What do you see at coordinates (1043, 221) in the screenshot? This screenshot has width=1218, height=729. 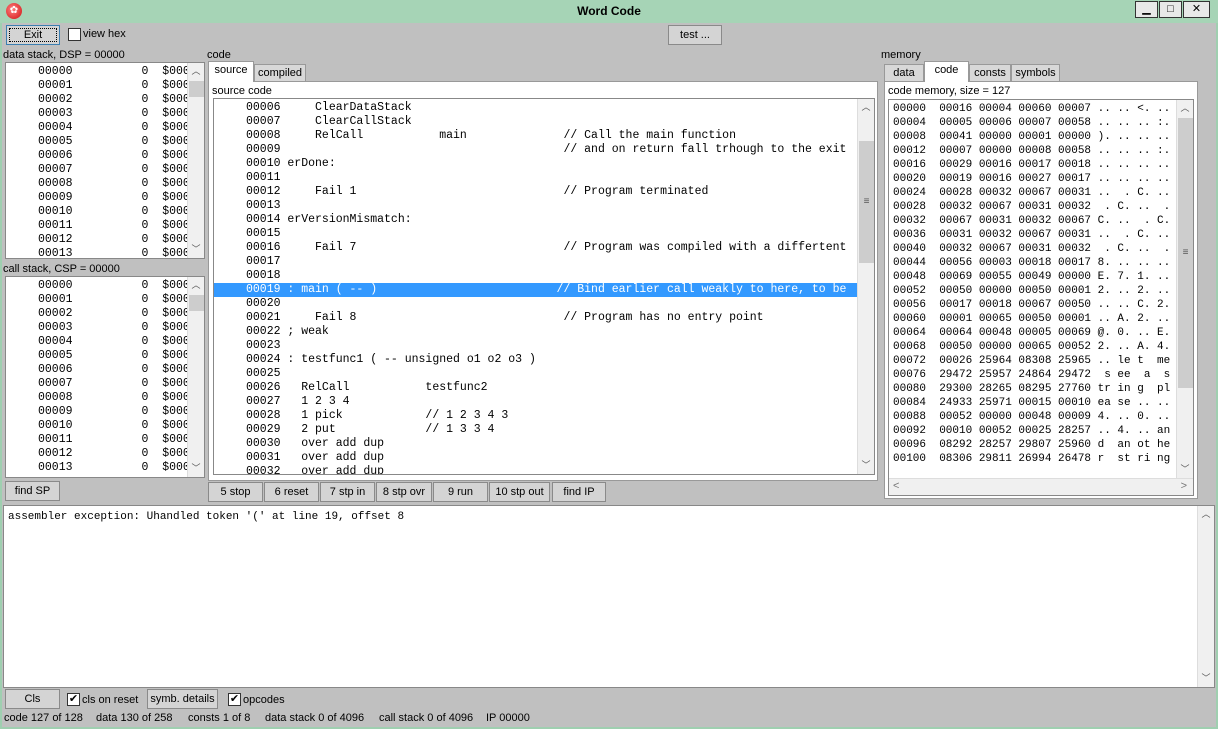 I see `memory-row: 00032 00067 00031 00032 00067 C. .. . C.` at bounding box center [1043, 221].